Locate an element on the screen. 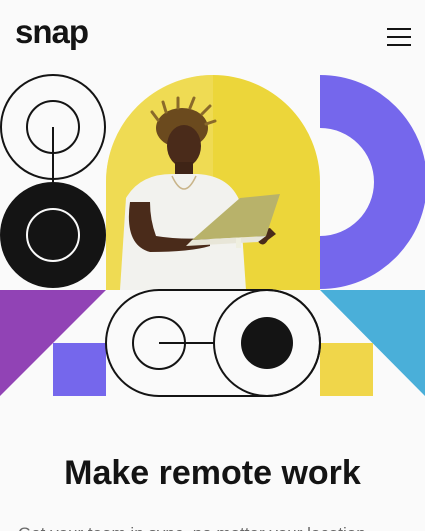 This screenshot has width=425, height=531. purple-square-shape is located at coordinates (79, 369).